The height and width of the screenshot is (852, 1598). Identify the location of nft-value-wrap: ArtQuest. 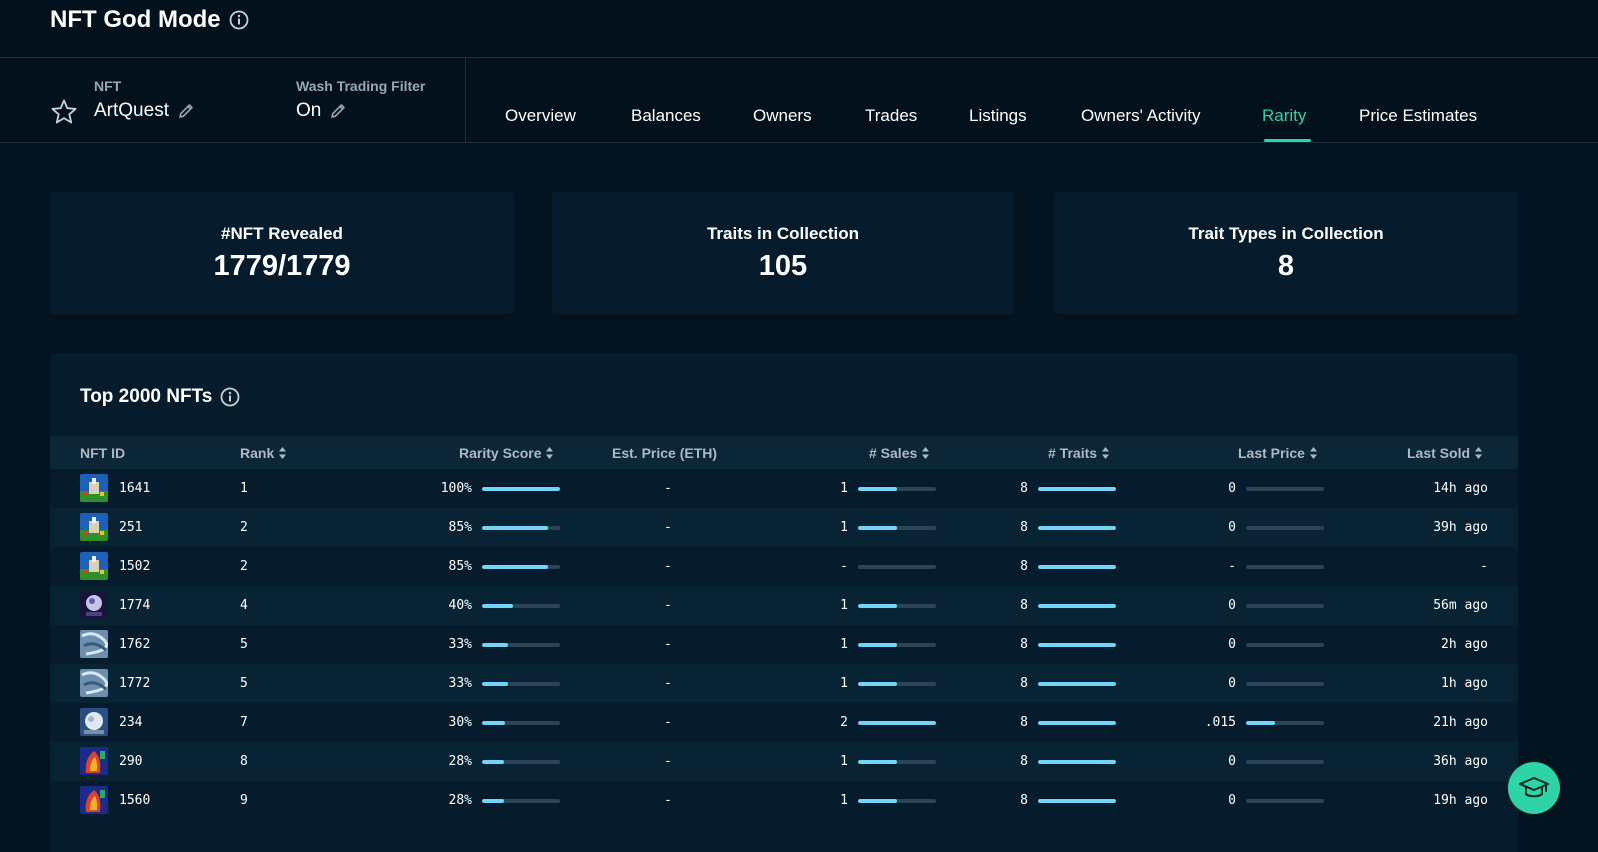
(144, 111).